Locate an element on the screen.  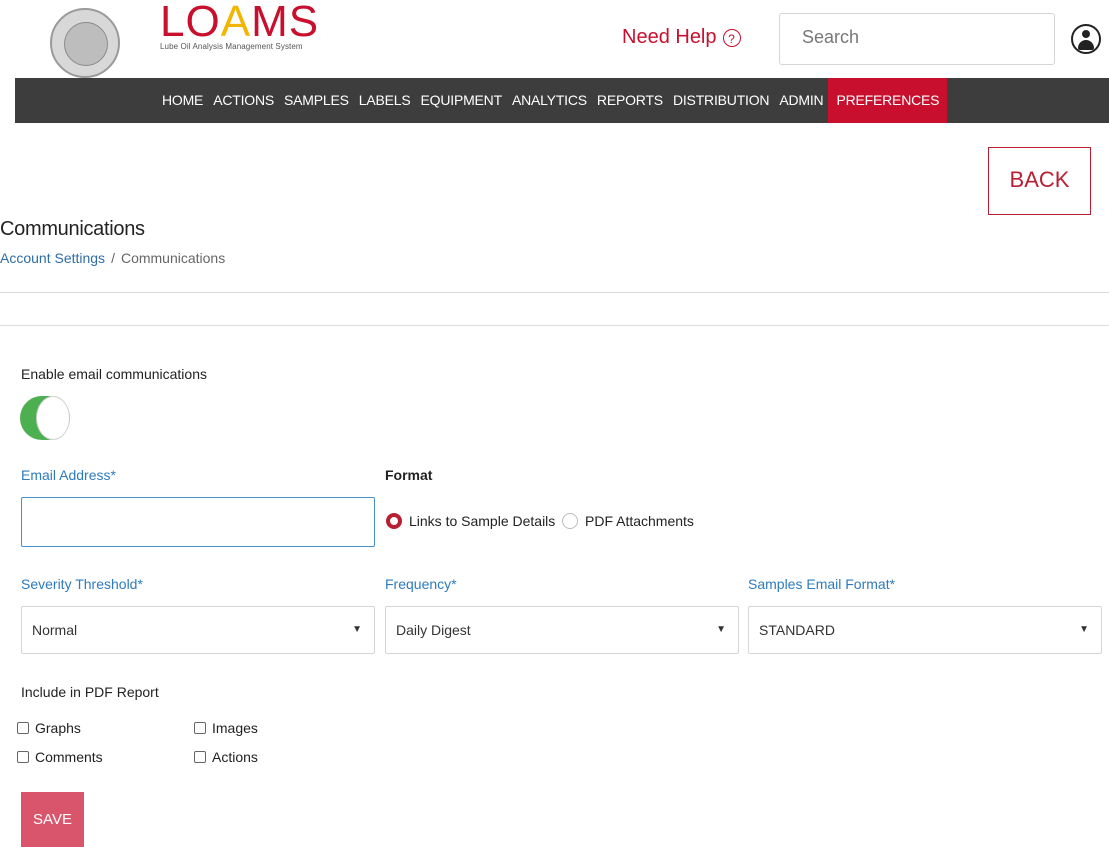
nav-item-home: HOME is located at coordinates (182, 100).